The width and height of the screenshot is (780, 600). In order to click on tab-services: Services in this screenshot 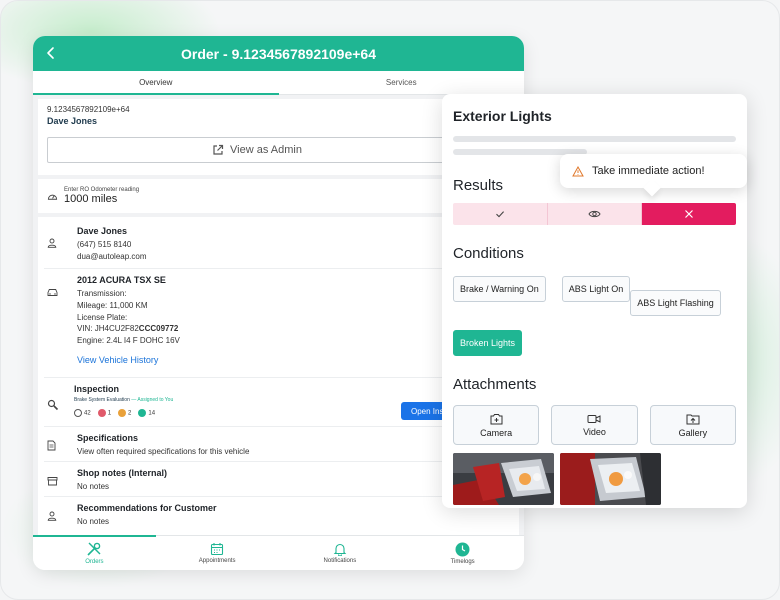, I will do `click(402, 82)`.